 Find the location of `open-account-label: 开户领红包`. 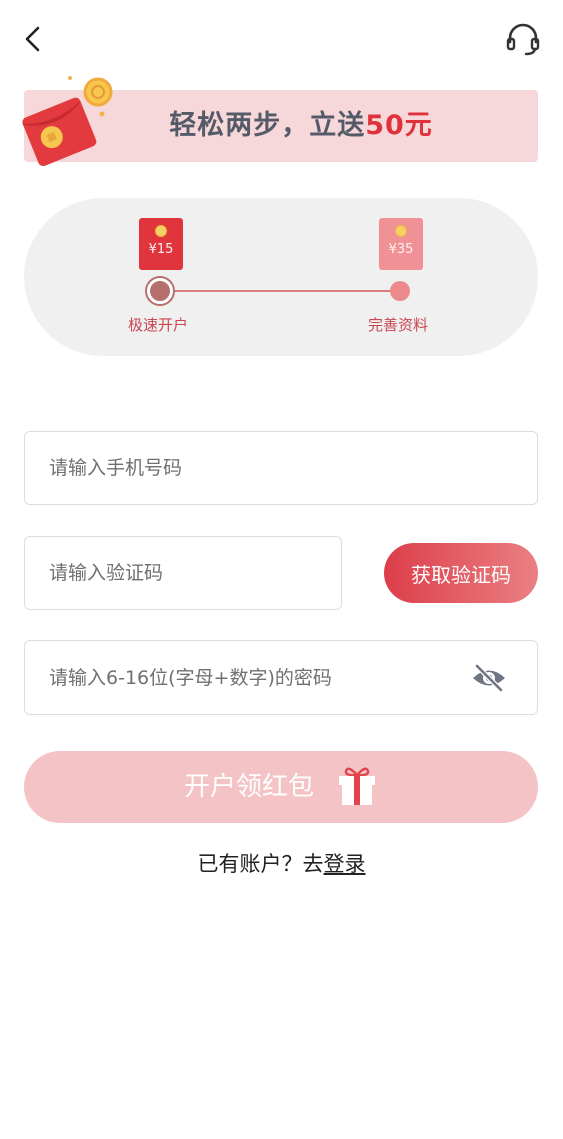

open-account-label: 开户领红包 is located at coordinates (249, 787).